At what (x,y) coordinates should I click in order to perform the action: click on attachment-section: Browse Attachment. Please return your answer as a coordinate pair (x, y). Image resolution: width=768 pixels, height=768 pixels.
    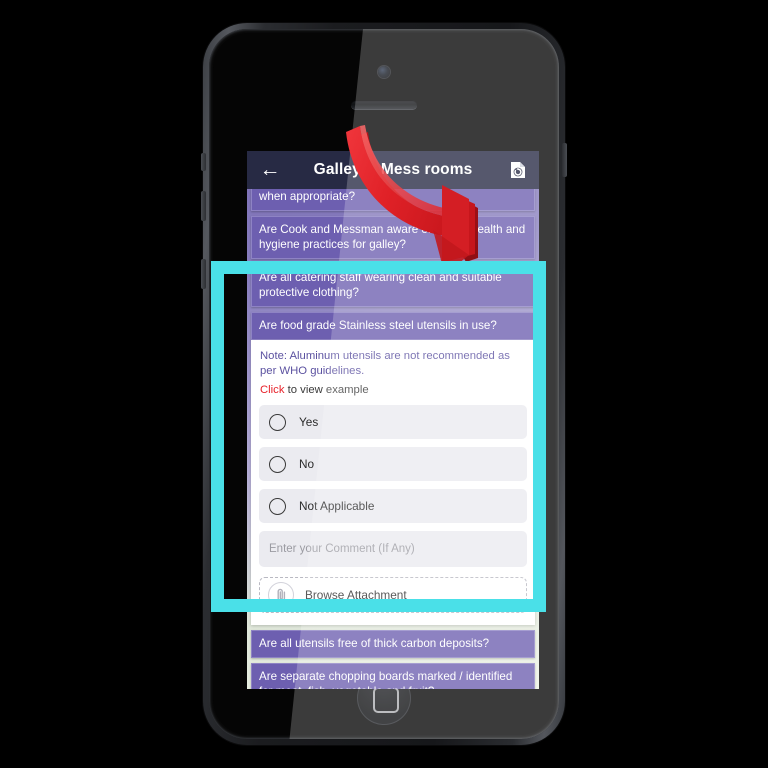
    Looking at the image, I should click on (393, 596).